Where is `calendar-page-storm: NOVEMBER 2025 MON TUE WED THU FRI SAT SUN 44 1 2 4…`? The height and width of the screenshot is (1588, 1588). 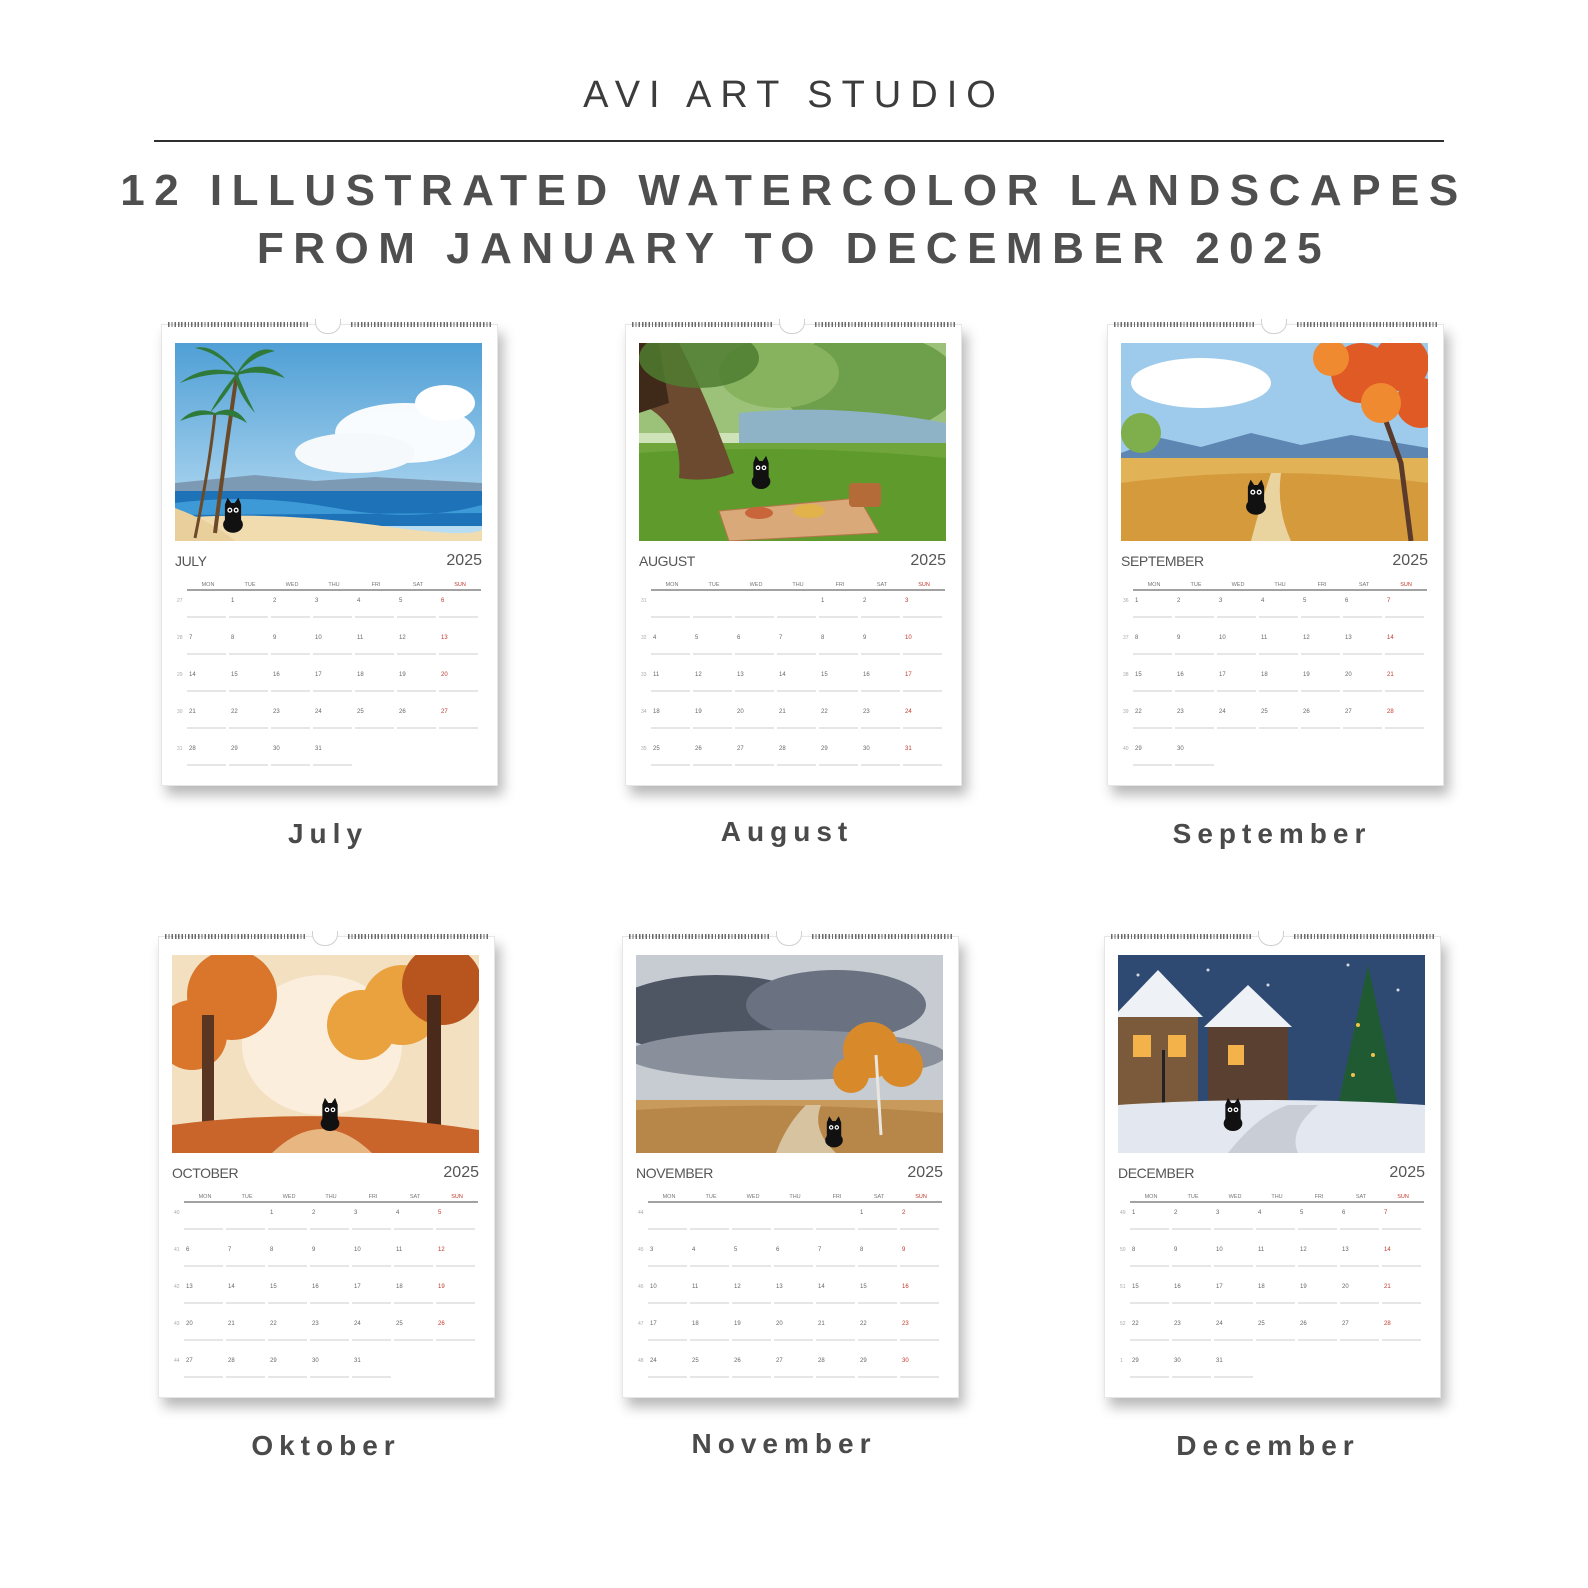
calendar-page-storm: NOVEMBER 2025 MON TUE WED THU FRI SAT SUN 44 1 2 4… is located at coordinates (790, 1164).